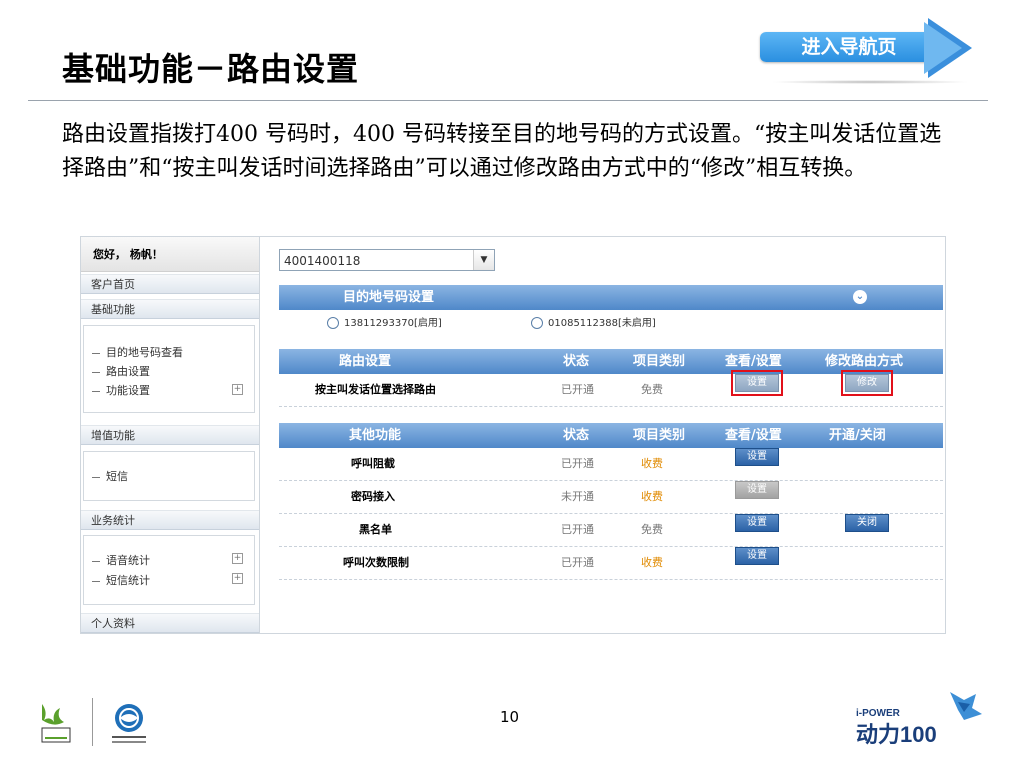  What do you see at coordinates (170, 520) in the screenshot?
I see `sidebar-section-stats: 业务统计` at bounding box center [170, 520].